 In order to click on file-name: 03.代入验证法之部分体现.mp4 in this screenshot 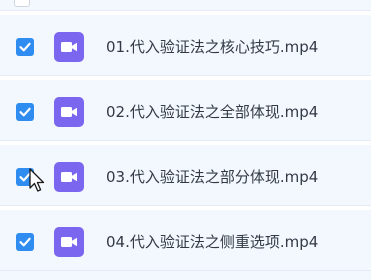, I will do `click(212, 177)`.